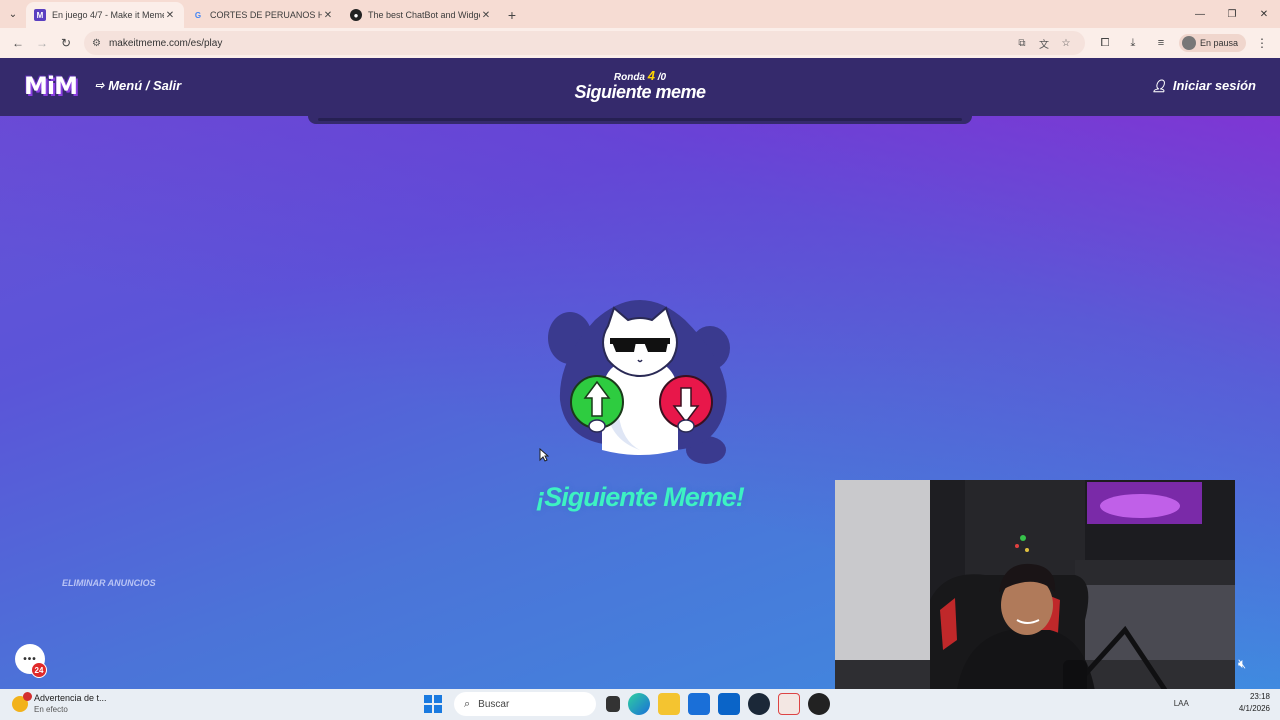 Image resolution: width=1280 pixels, height=720 pixels. I want to click on weather-alert-widget: Advertencia de t... En efecto, so click(59, 703).